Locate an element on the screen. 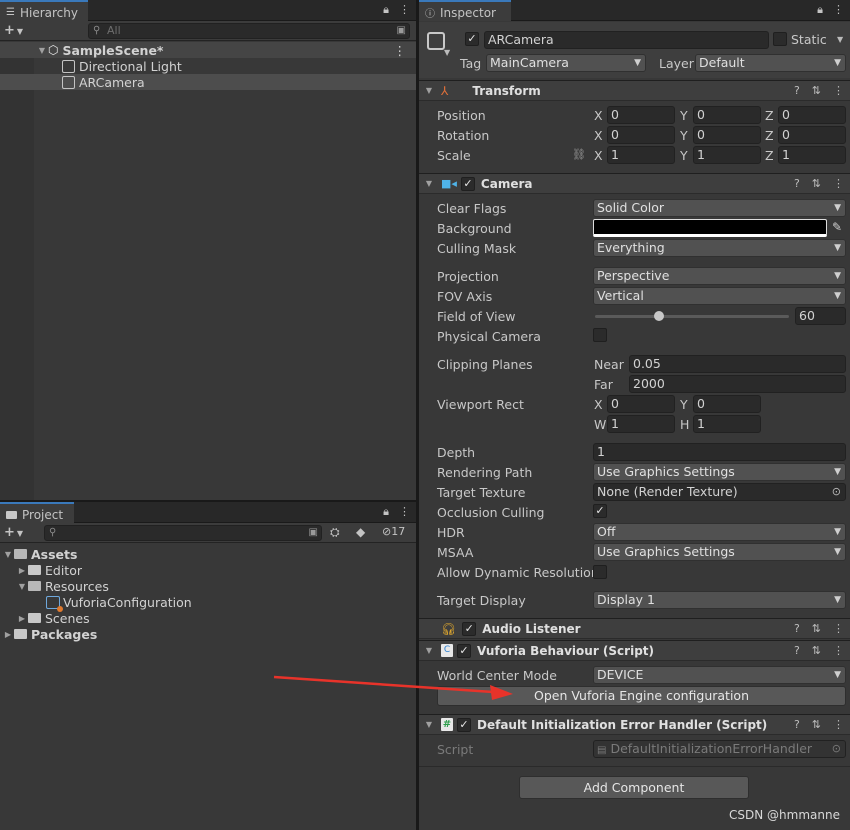 This screenshot has width=850, height=830. arrow-shaft is located at coordinates (383, 684).